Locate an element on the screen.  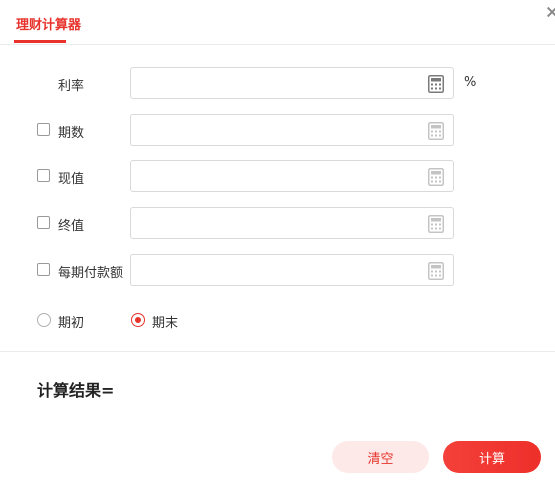
future-value-label: 终值 is located at coordinates (71, 226).